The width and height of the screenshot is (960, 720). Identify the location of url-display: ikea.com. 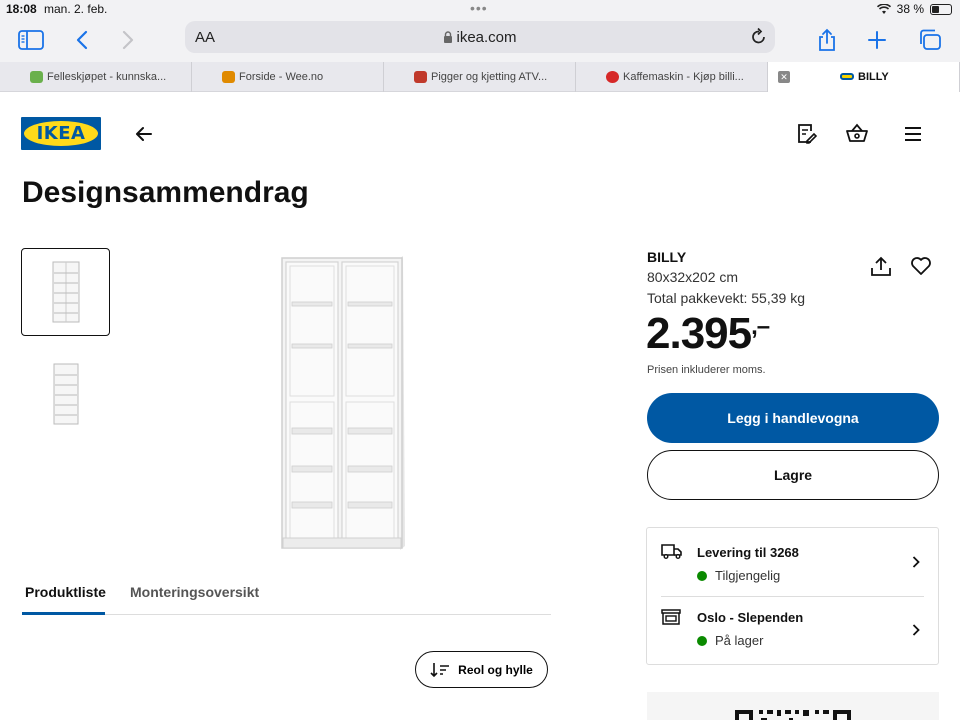
(480, 37).